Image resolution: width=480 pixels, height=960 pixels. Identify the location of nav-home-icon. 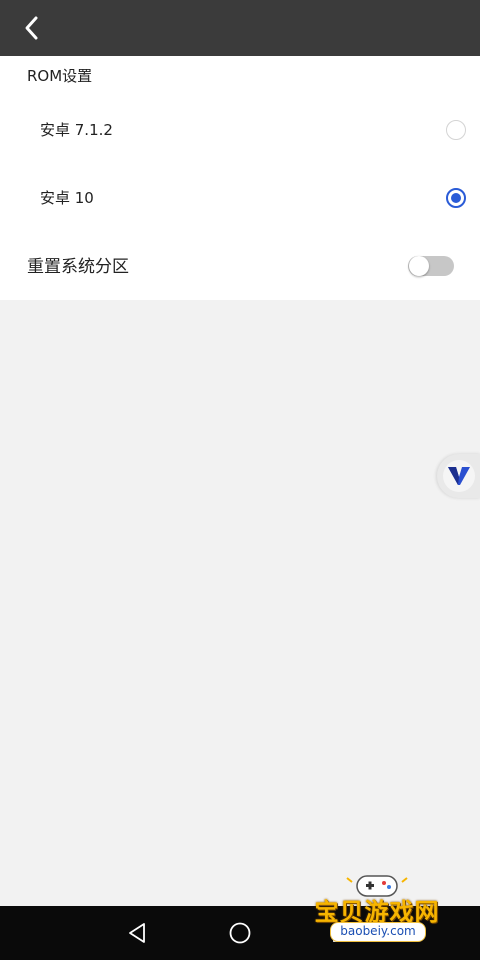
(240, 933).